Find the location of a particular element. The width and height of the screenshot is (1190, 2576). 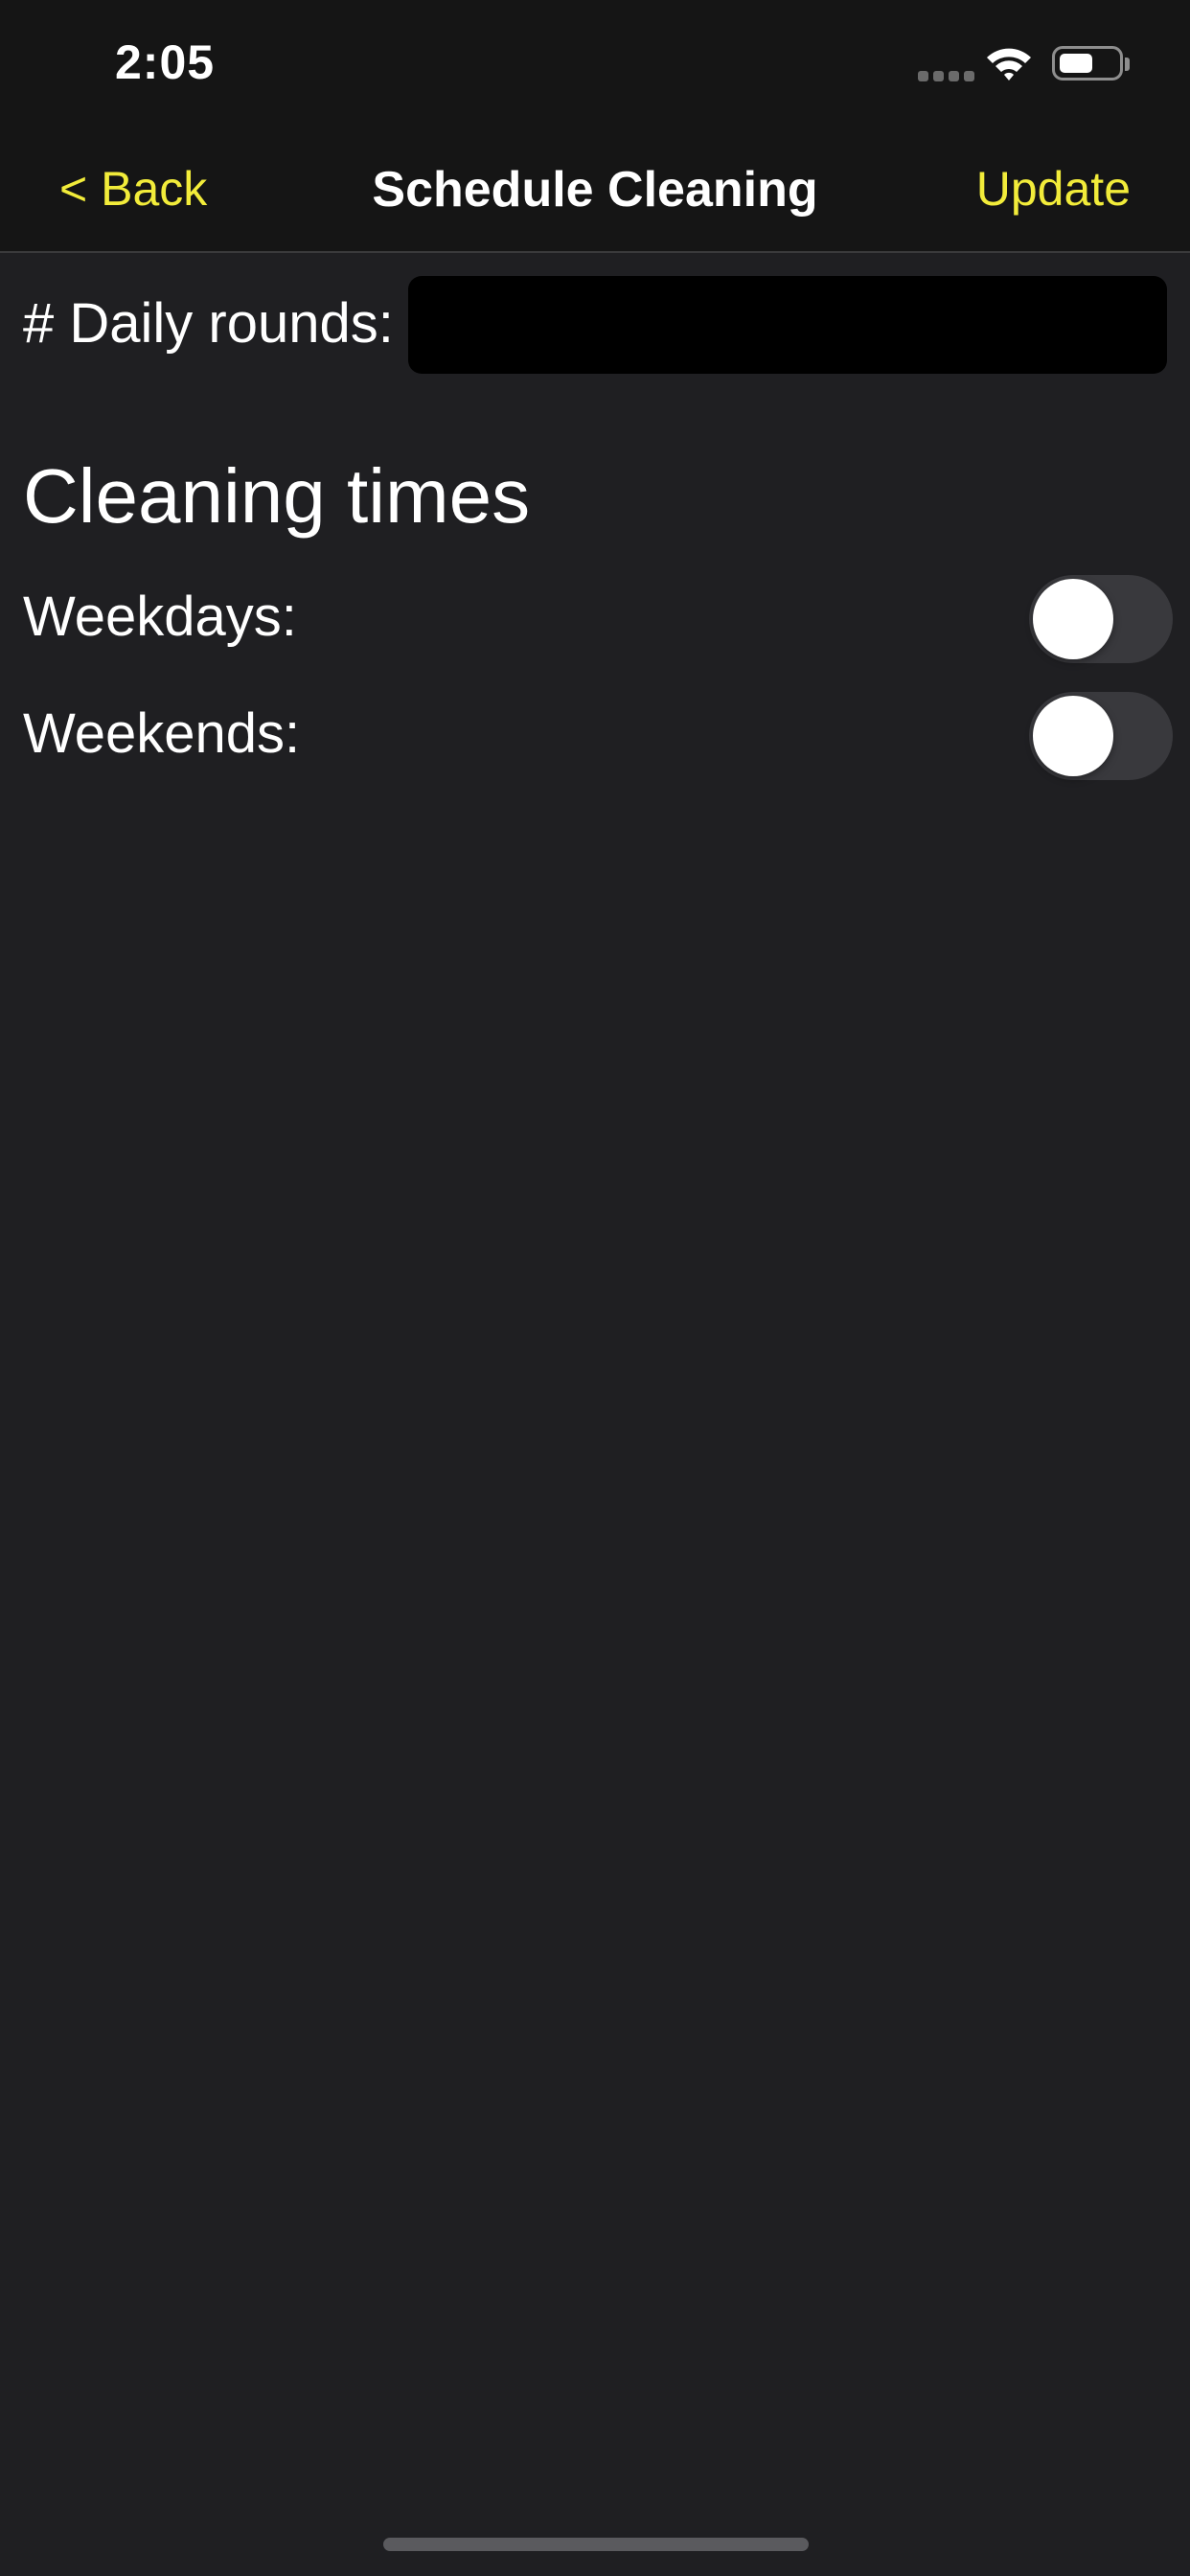

weekdays-label: Weekdays: is located at coordinates (160, 617).